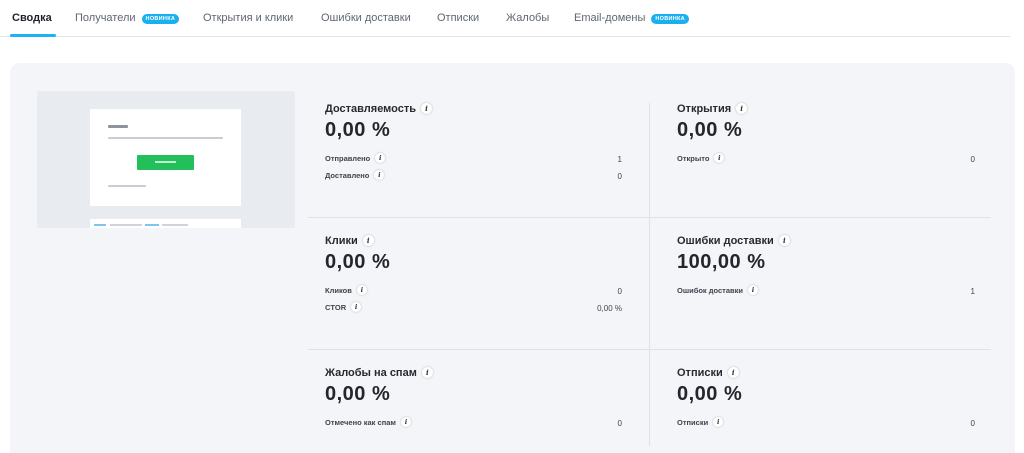 The width and height of the screenshot is (1024, 453). I want to click on tab-recipients: Получатели Новинка, so click(127, 24).